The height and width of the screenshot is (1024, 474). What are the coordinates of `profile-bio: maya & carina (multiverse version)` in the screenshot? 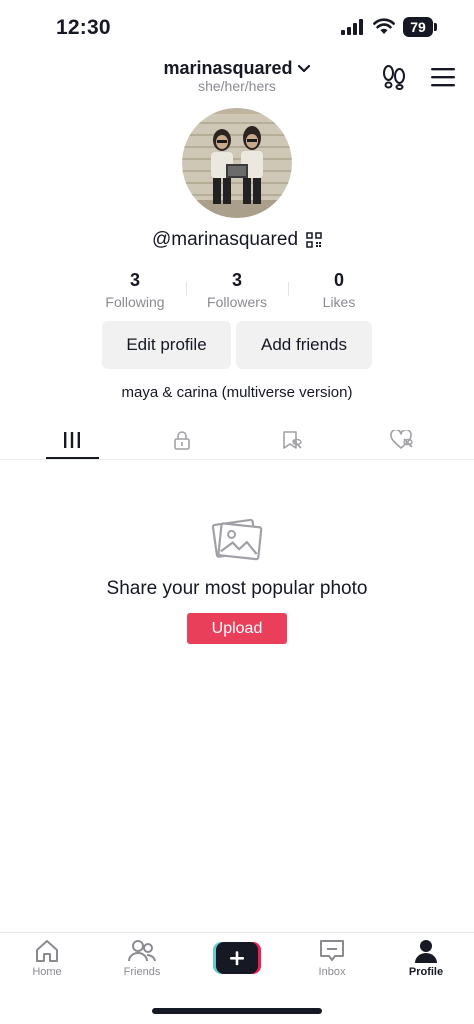 It's located at (237, 392).